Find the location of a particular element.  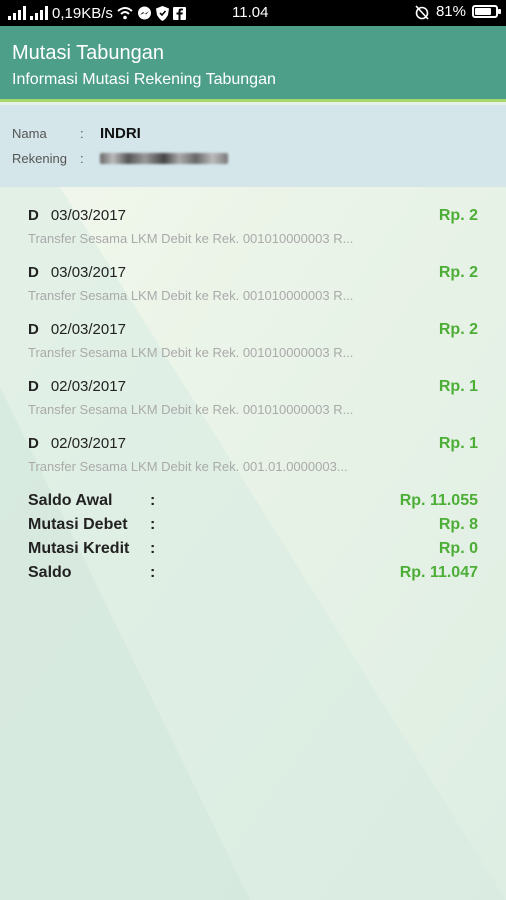

summary-value: Rp. 8 is located at coordinates (458, 524).